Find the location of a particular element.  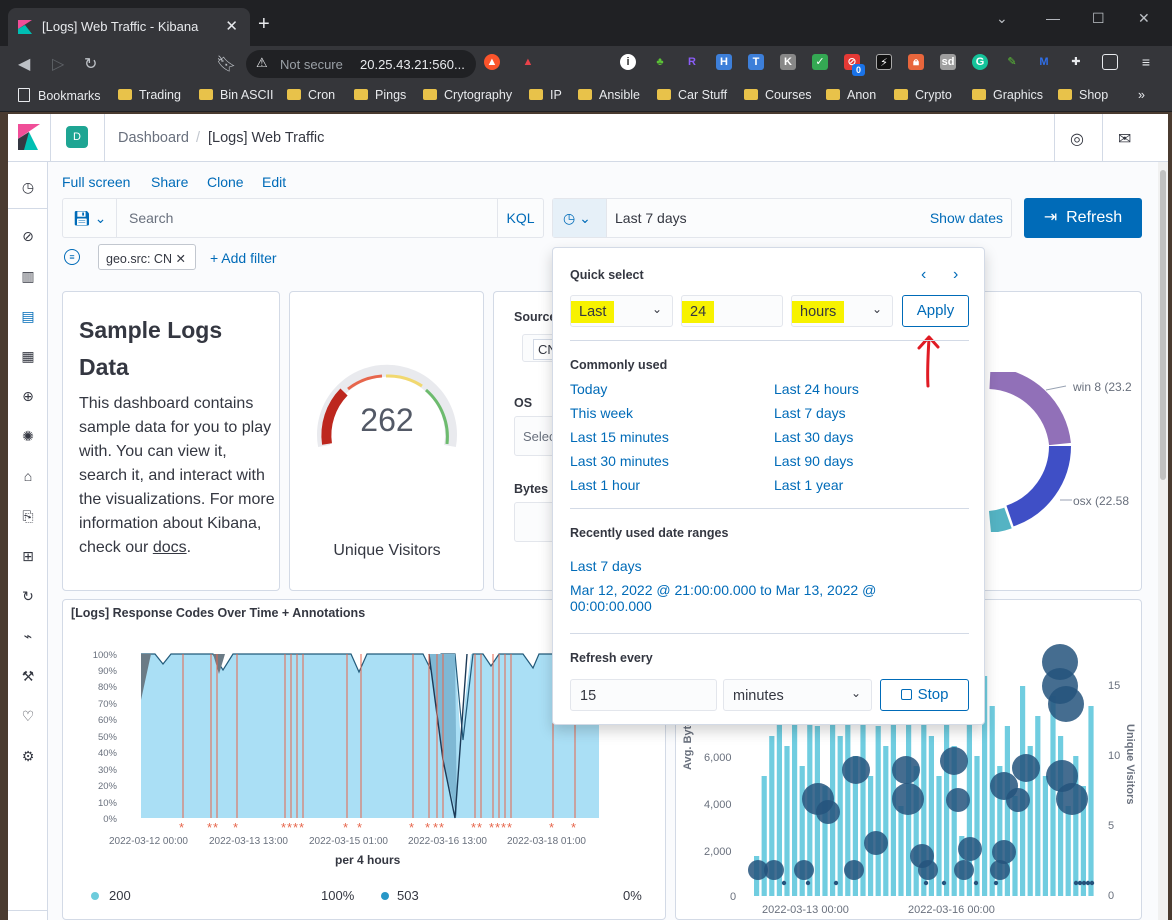

previous-range-icon: ‹ is located at coordinates (923, 275).